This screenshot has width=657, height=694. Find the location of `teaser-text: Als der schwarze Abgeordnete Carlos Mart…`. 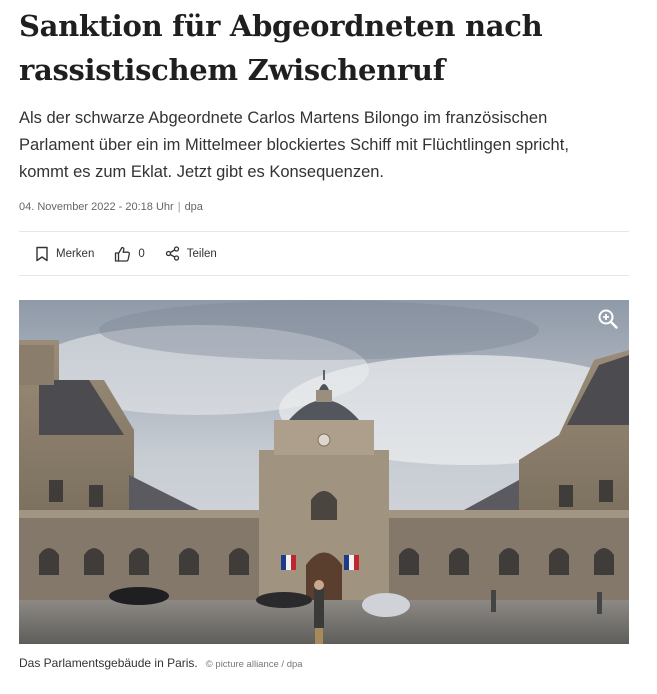

teaser-text: Als der schwarze Abgeordnete Carlos Mart… is located at coordinates (294, 145).